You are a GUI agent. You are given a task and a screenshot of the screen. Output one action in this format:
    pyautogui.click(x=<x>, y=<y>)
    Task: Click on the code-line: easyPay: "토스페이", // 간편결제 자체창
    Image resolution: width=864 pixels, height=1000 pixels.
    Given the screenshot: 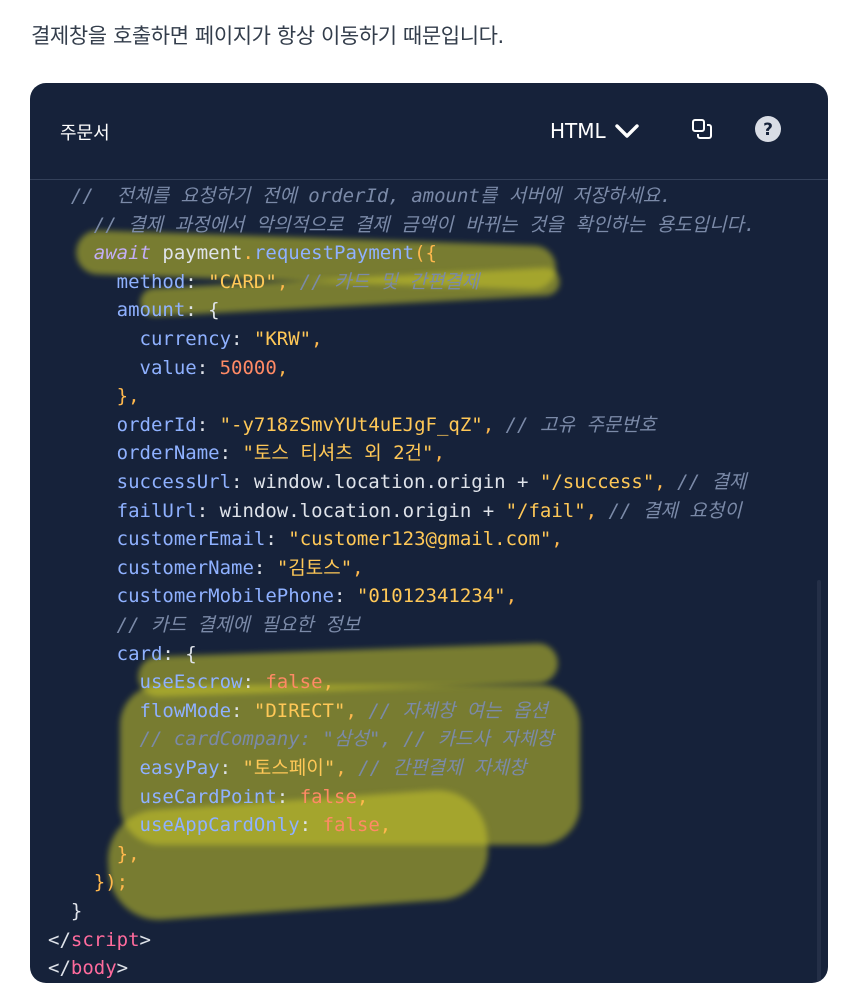 What is the action you would take?
    pyautogui.click(x=287, y=768)
    